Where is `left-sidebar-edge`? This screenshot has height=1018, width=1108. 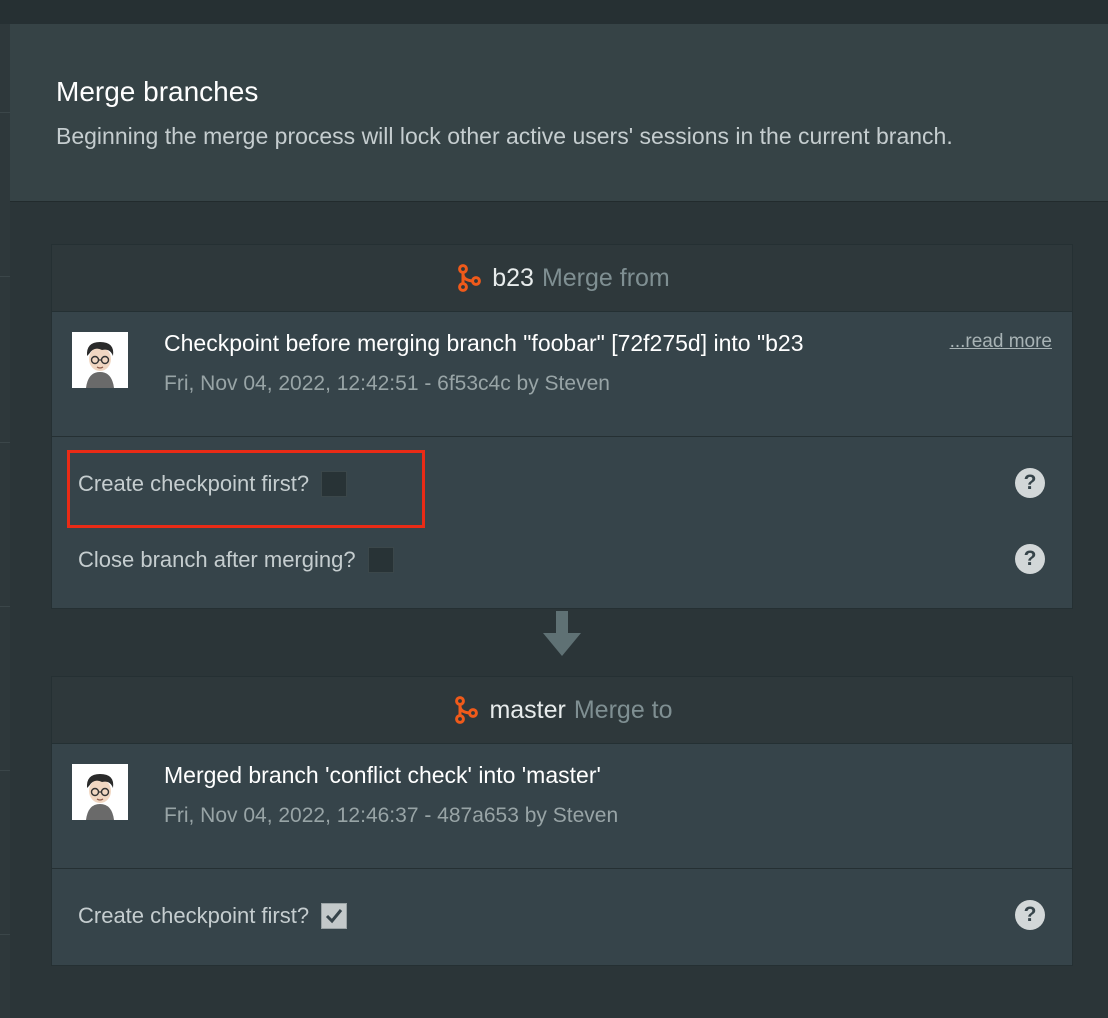
left-sidebar-edge is located at coordinates (5, 521).